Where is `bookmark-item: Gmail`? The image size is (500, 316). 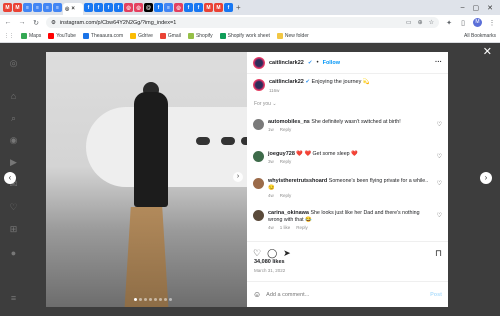
bookmark-item: Gmail is located at coordinates (170, 36).